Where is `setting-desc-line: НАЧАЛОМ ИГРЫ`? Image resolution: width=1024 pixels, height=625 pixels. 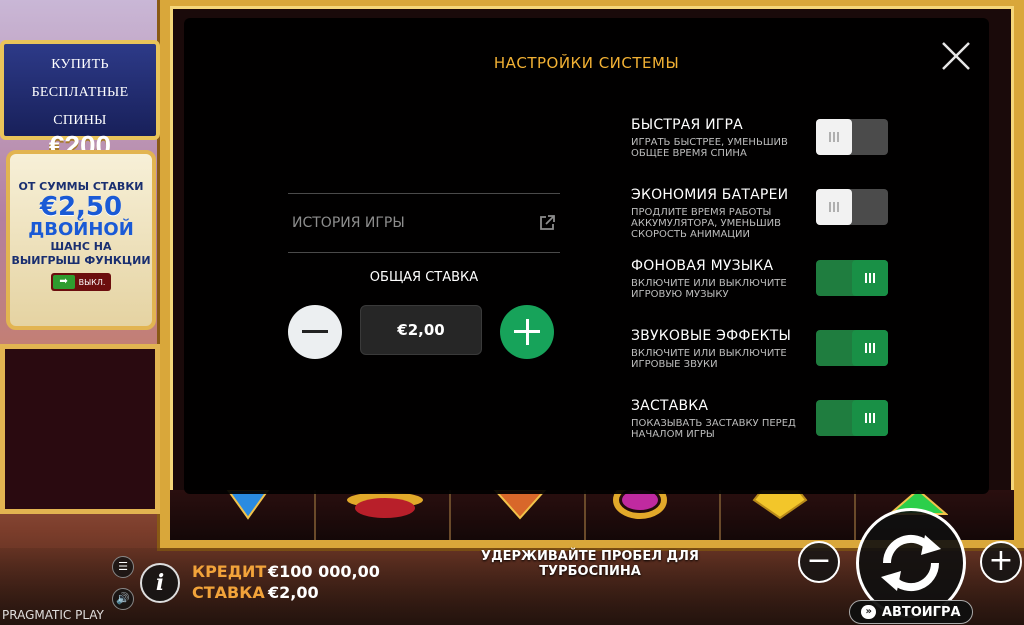 setting-desc-line: НАЧАЛОМ ИГРЫ is located at coordinates (673, 434).